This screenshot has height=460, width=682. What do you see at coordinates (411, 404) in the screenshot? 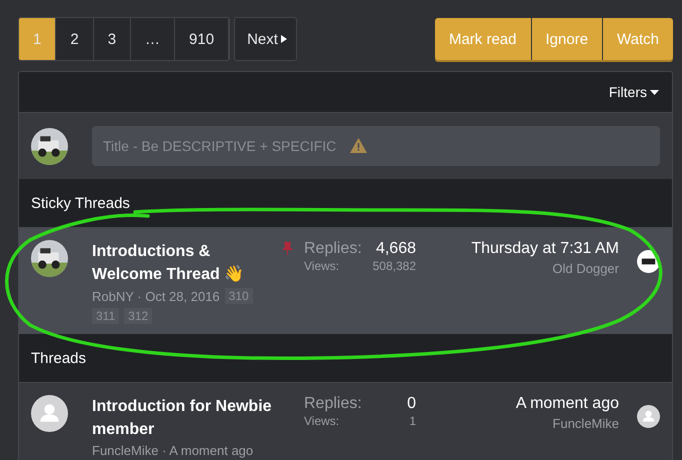
I see `replies-count: 0` at bounding box center [411, 404].